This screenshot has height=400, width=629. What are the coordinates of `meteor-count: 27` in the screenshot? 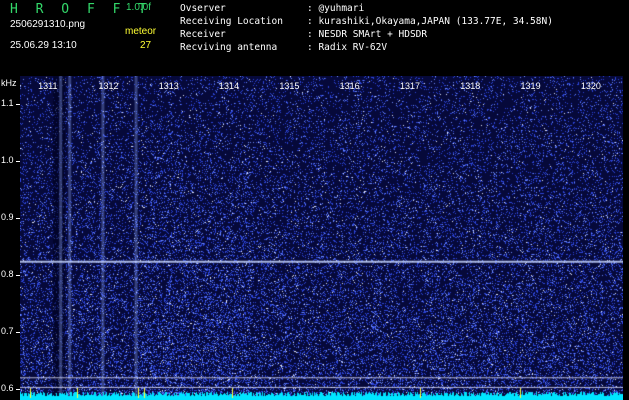 It's located at (146, 45).